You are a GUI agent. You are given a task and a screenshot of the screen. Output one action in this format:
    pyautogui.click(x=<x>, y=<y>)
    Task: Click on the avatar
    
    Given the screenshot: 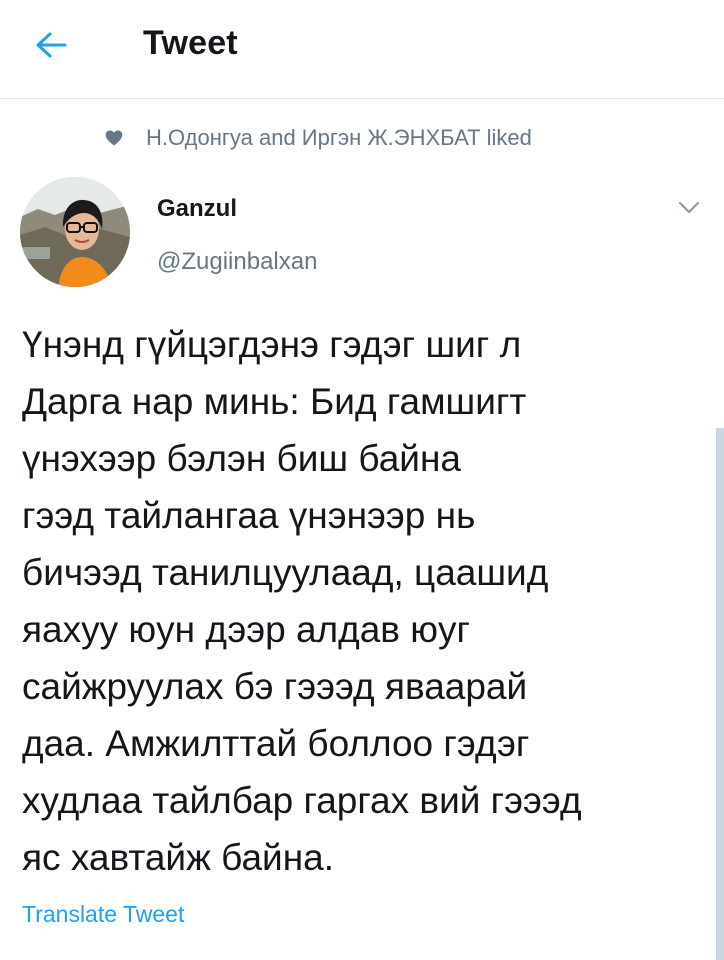 What is the action you would take?
    pyautogui.click(x=75, y=232)
    